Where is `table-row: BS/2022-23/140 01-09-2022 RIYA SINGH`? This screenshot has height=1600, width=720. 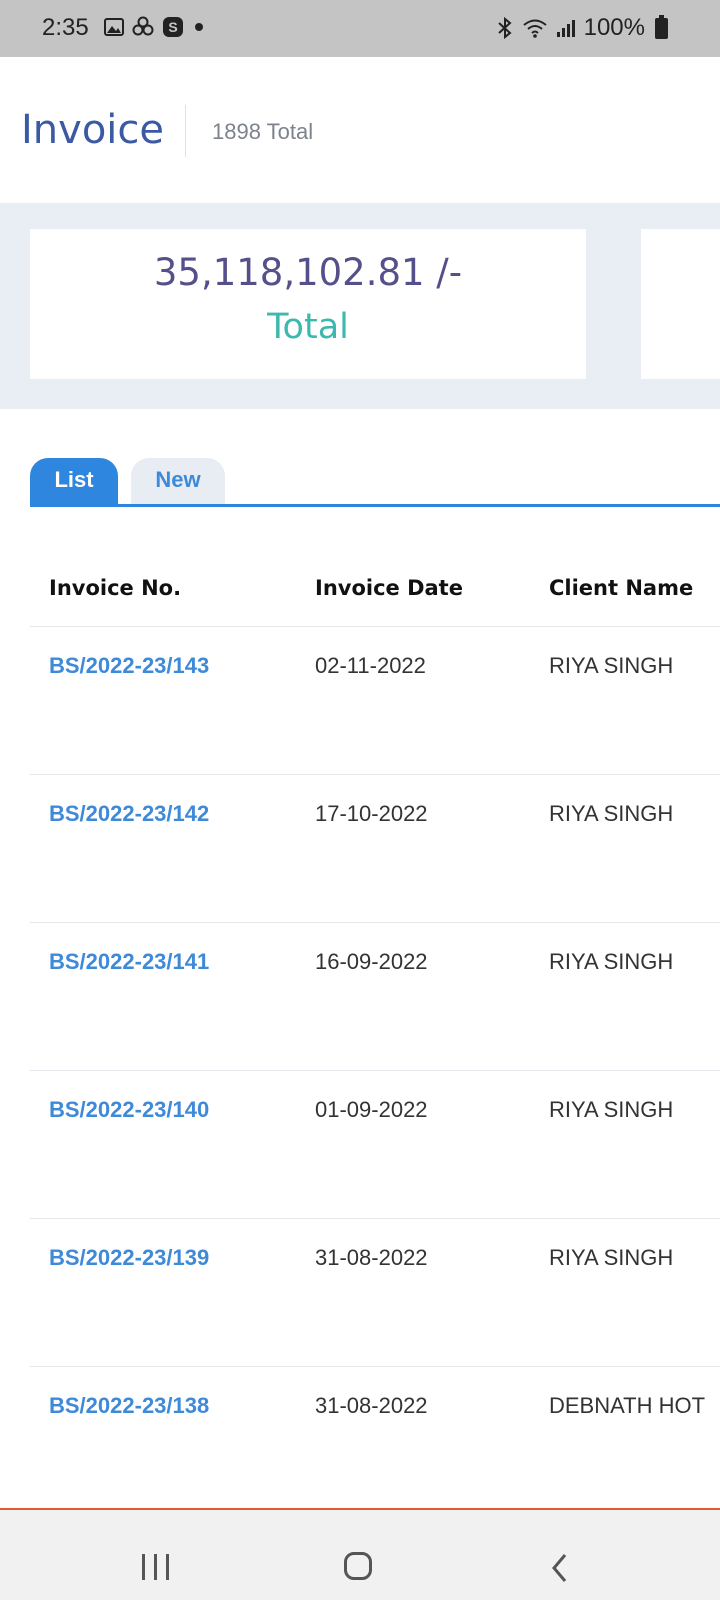
table-row: BS/2022-23/140 01-09-2022 RIYA SINGH is located at coordinates (375, 1145).